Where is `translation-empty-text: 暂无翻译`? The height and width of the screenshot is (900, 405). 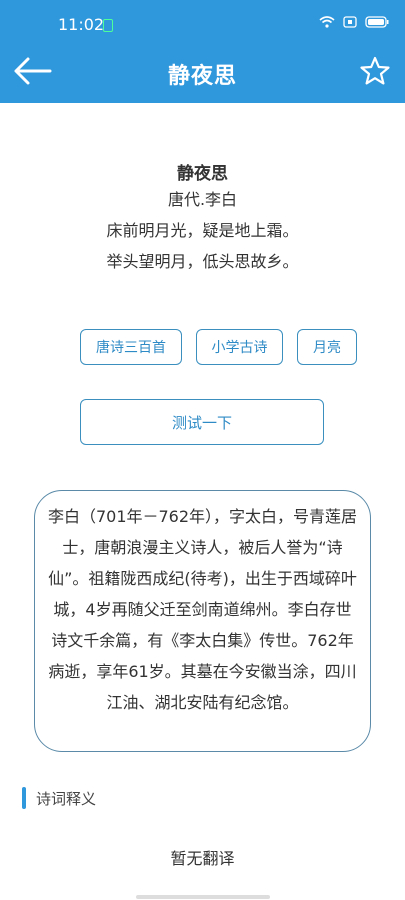
translation-empty-text: 暂无翻译 is located at coordinates (202, 858).